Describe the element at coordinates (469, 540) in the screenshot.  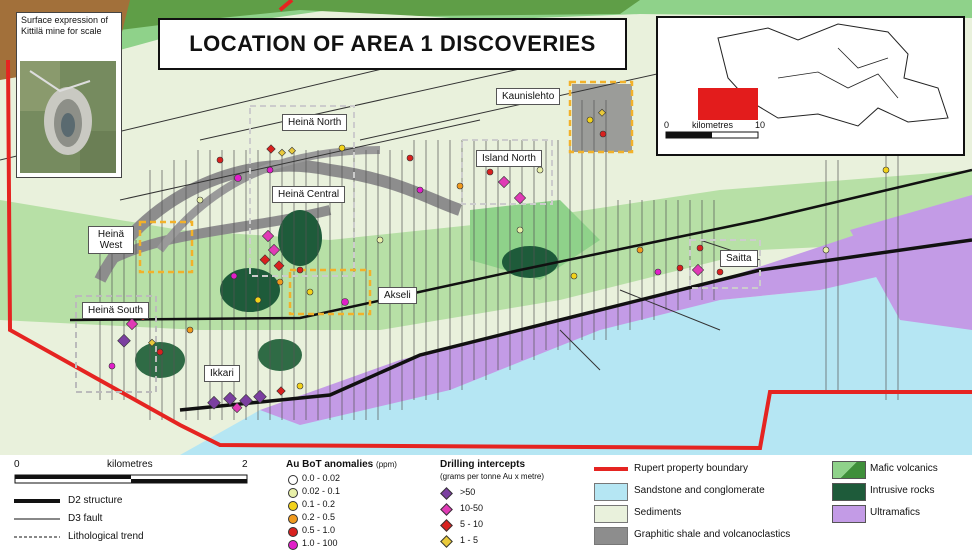
I see `drill-label: 1 - 5` at that location.